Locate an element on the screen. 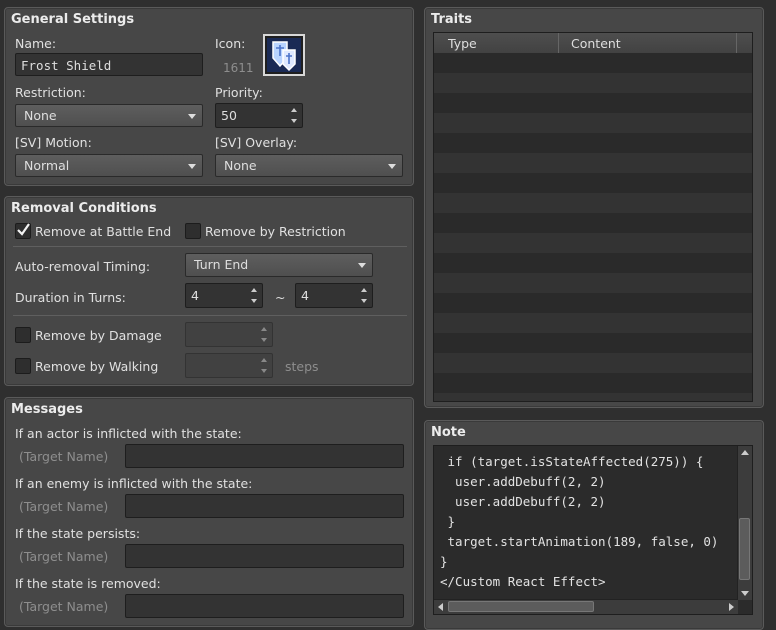  name-label: Name: is located at coordinates (36, 43).